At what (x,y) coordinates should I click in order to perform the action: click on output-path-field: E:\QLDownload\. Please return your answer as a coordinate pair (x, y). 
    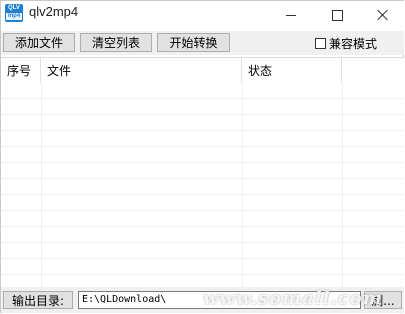
    Looking at the image, I should click on (219, 300).